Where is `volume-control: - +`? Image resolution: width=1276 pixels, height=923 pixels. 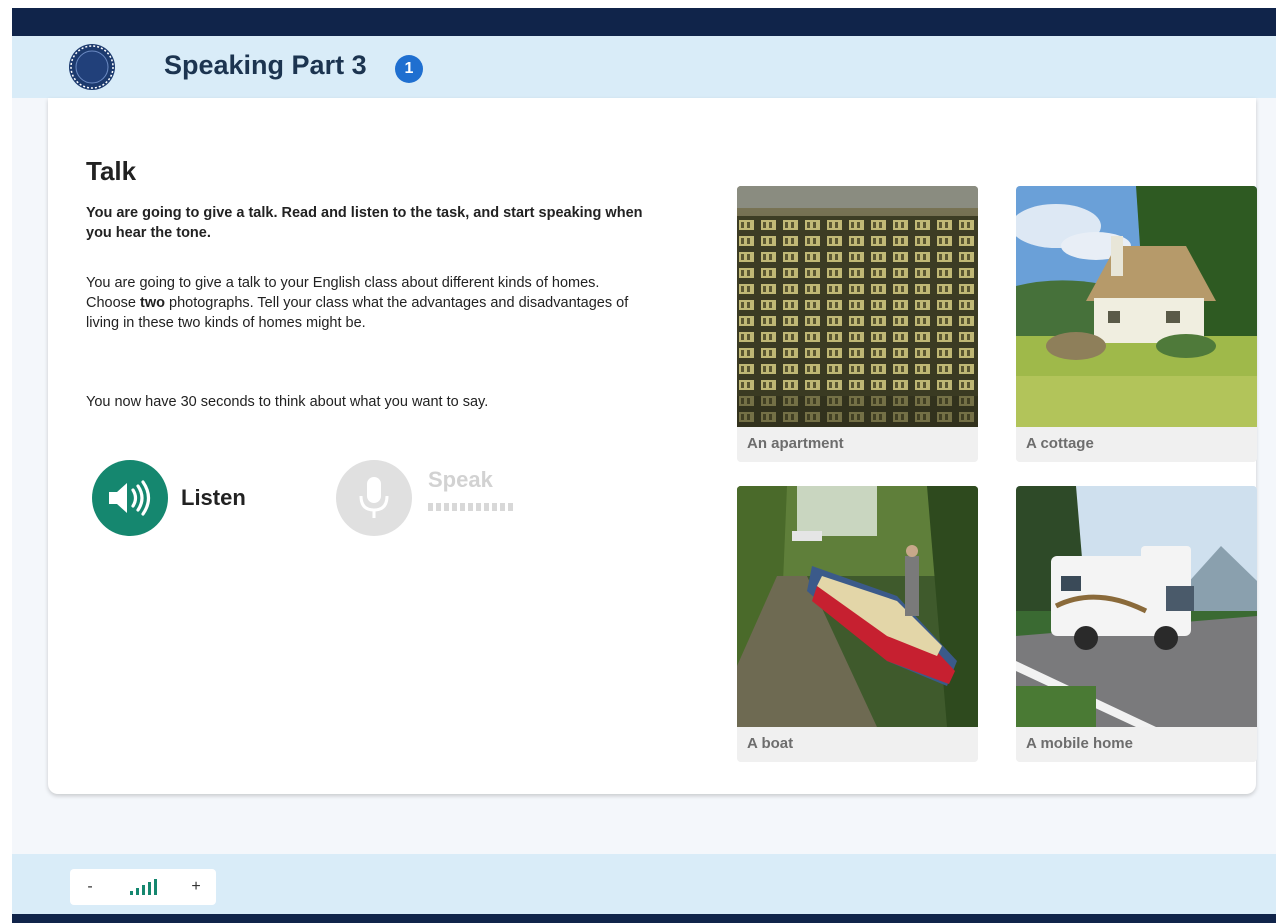
volume-control: - + is located at coordinates (143, 887).